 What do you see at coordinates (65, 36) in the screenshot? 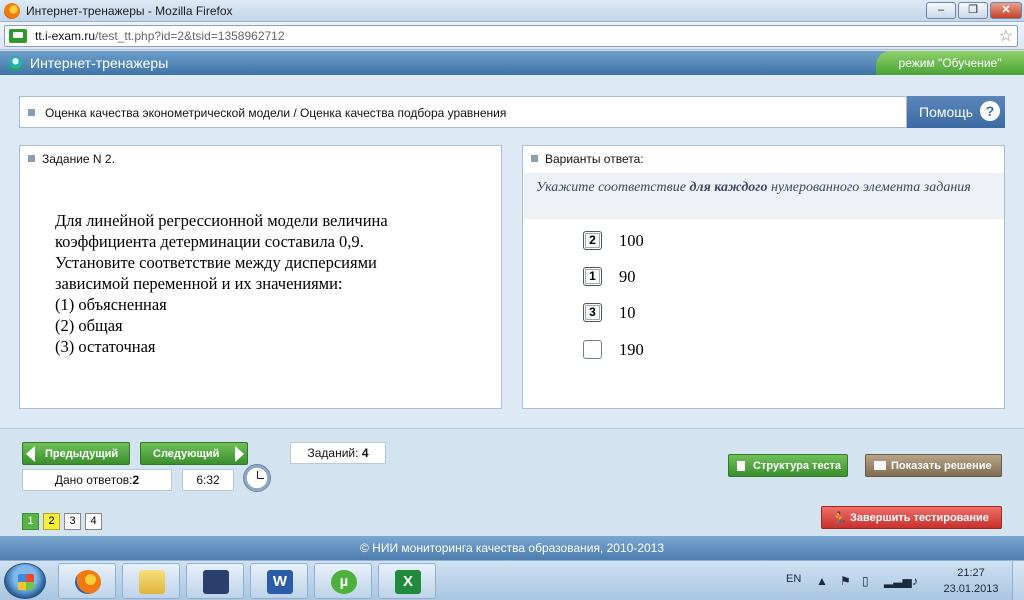
I see `url-domain: tt.i-exam.ru` at bounding box center [65, 36].